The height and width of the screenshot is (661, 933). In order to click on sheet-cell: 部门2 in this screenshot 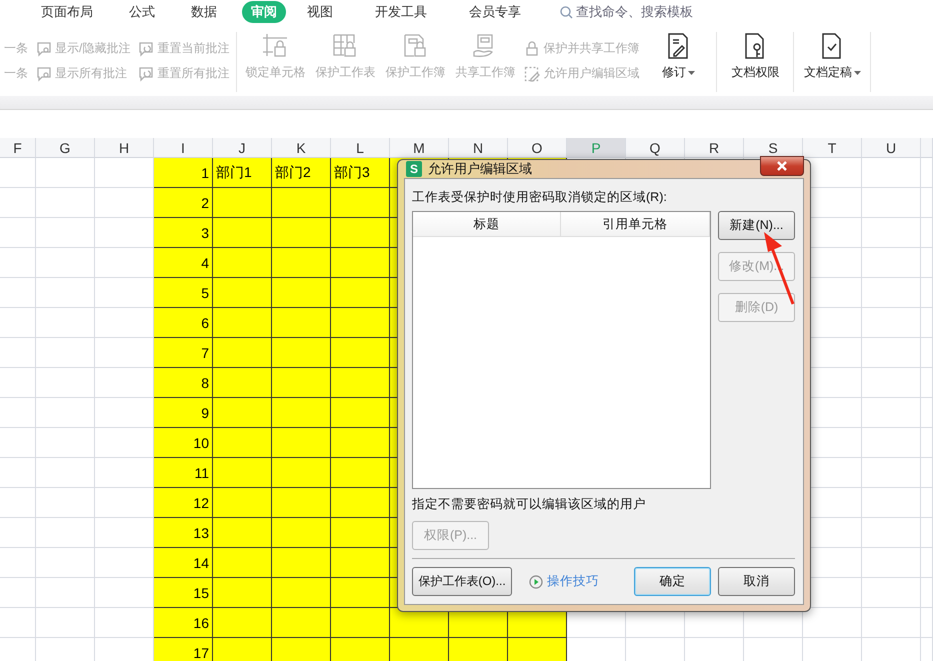, I will do `click(301, 173)`.